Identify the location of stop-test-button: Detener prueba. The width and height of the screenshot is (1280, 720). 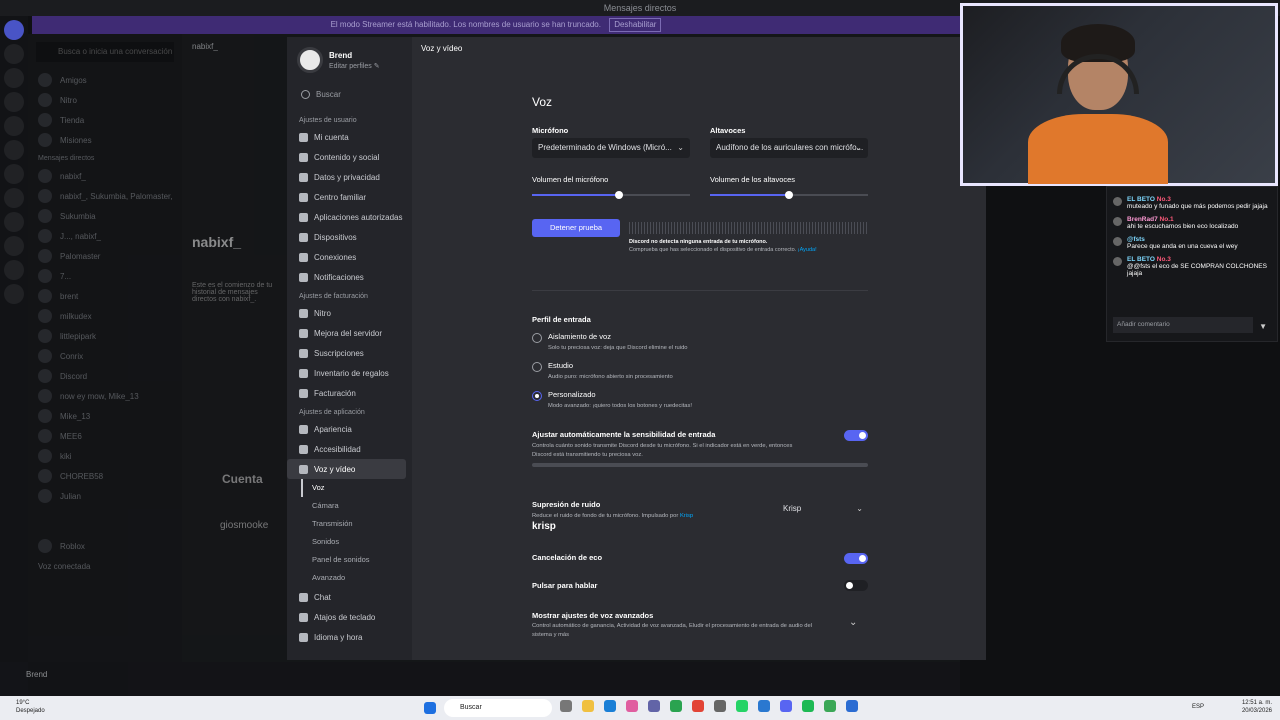
(576, 228).